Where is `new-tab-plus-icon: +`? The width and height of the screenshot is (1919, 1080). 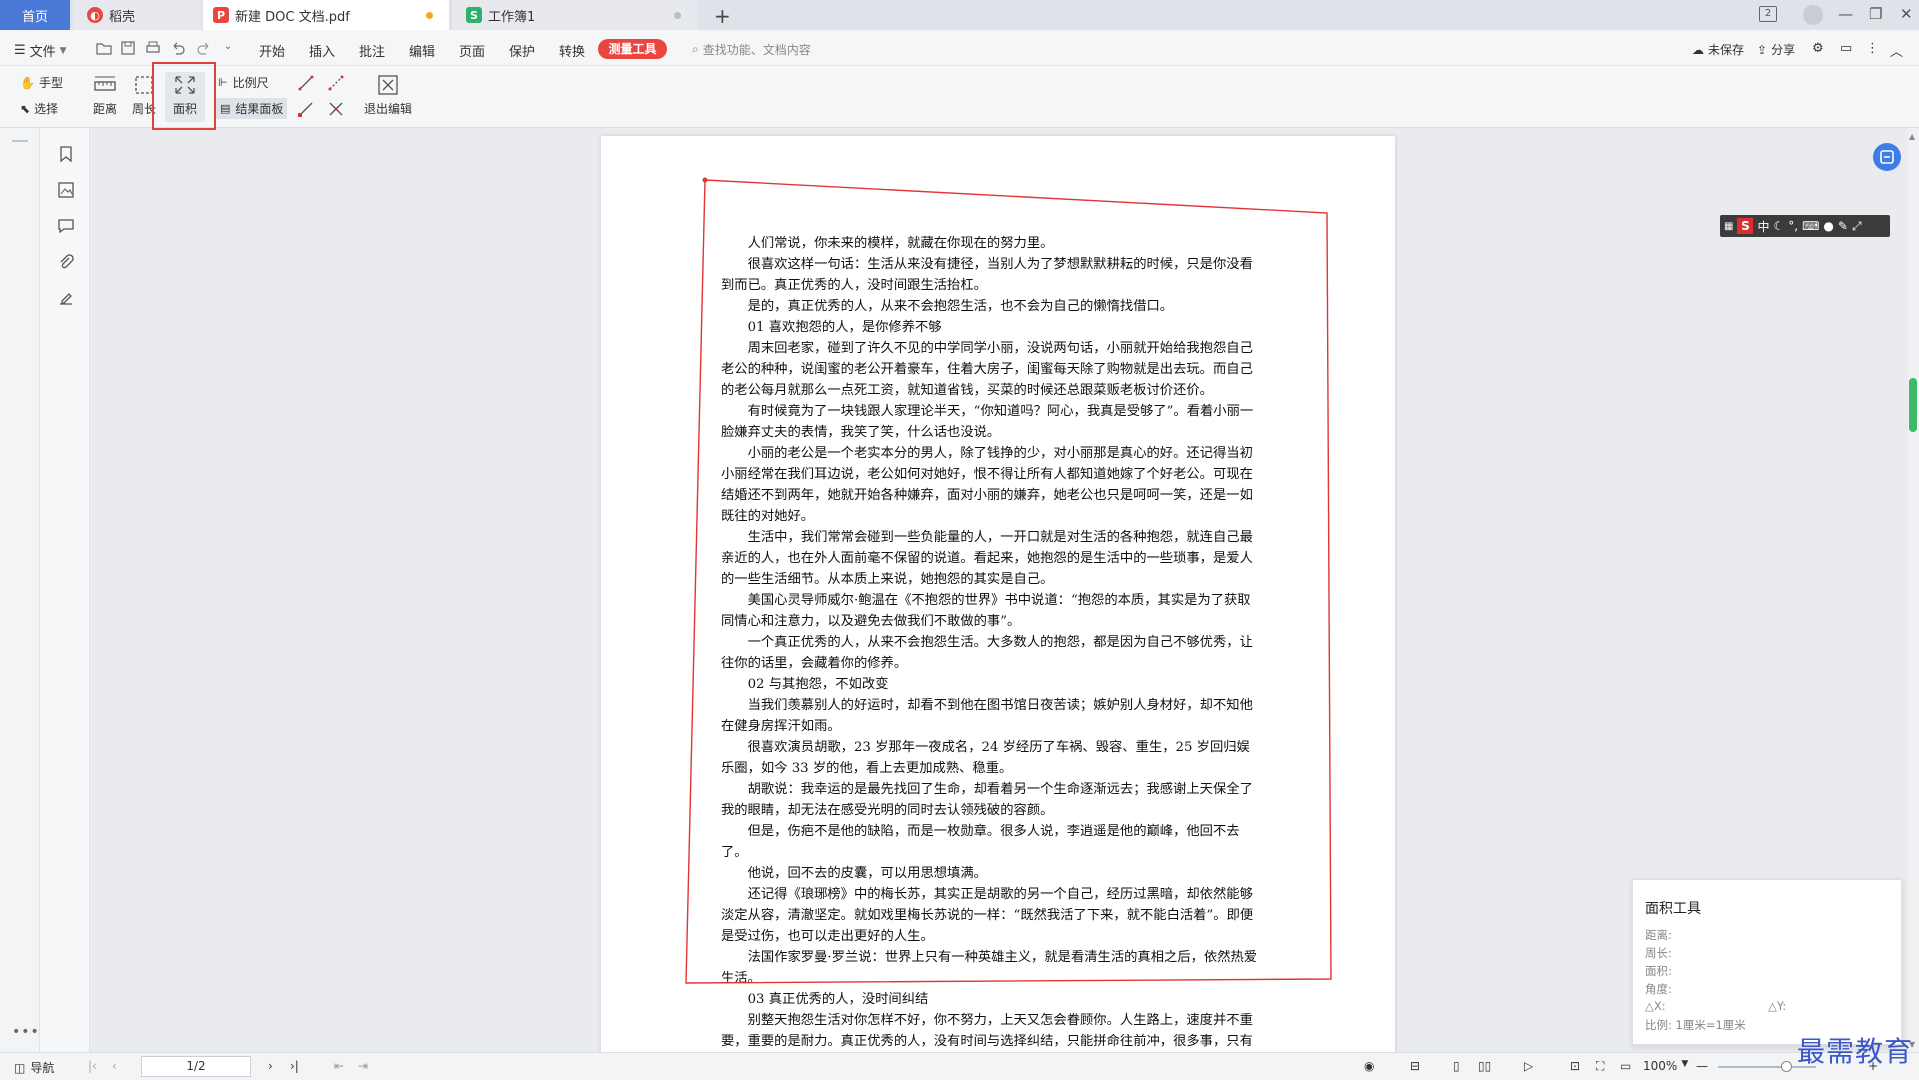
new-tab-plus-icon: + is located at coordinates (722, 16).